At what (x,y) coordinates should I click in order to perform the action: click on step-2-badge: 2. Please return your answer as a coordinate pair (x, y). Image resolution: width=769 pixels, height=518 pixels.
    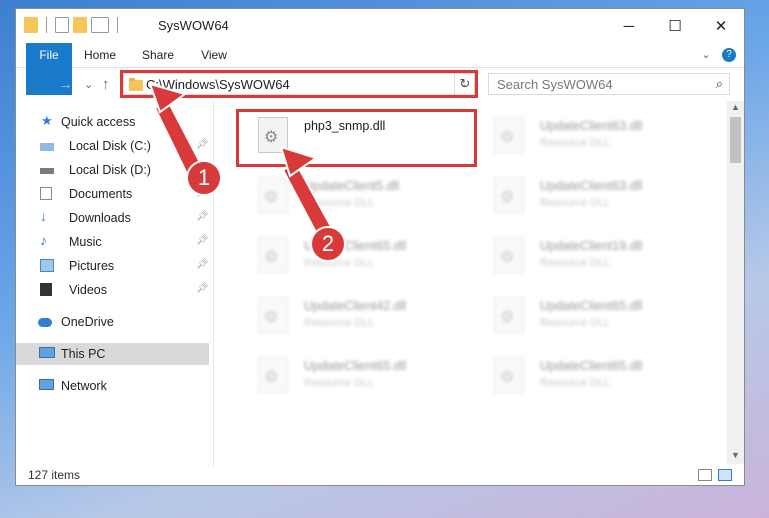
    Looking at the image, I should click on (328, 244).